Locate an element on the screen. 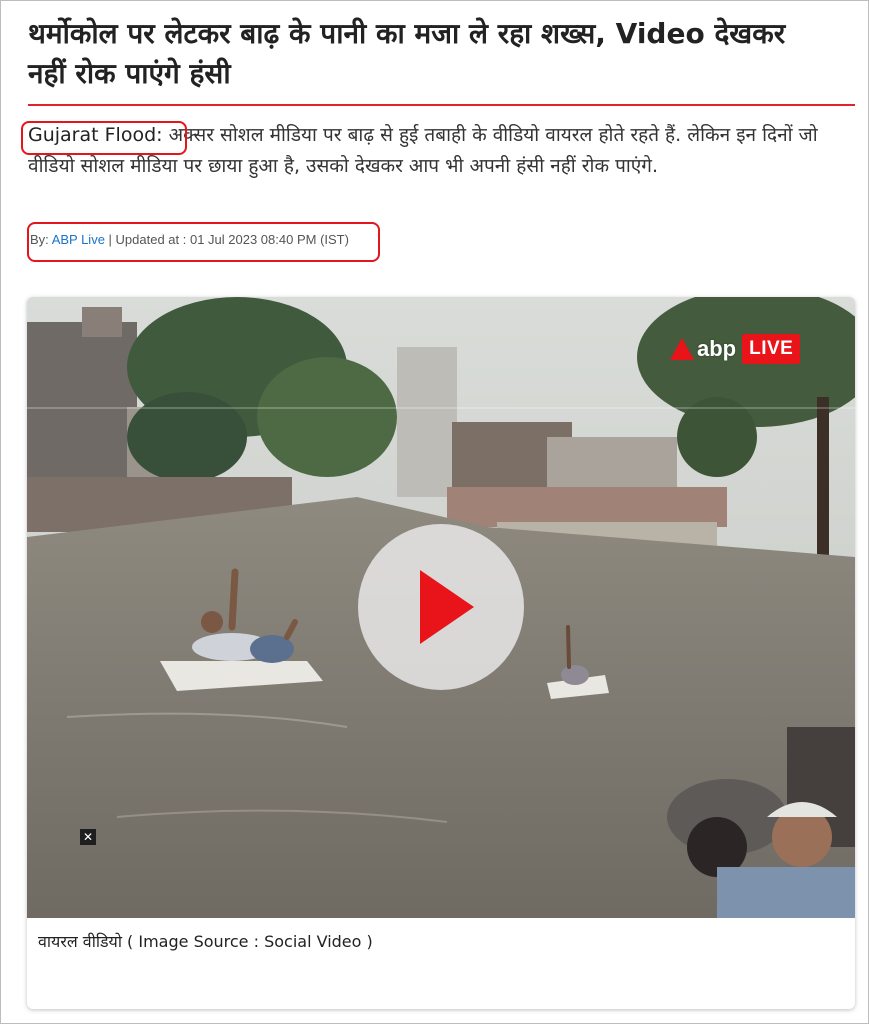 Image resolution: width=869 pixels, height=1024 pixels. abp-live-logo: abp LIVE is located at coordinates (735, 349).